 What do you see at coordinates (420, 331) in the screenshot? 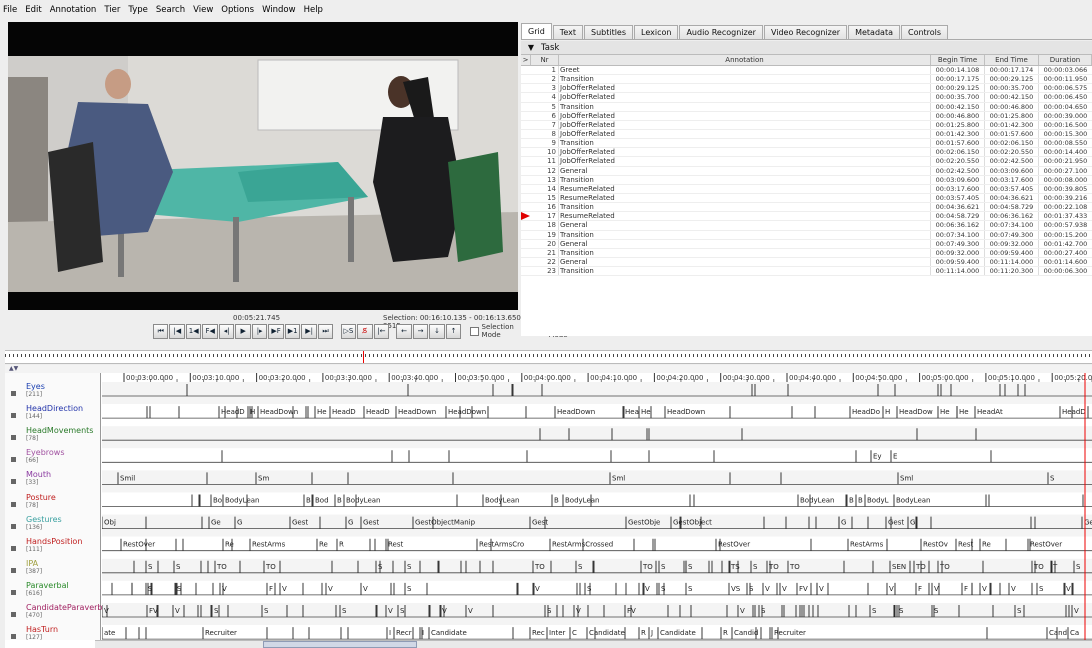
I see `next-annotation-button: →` at bounding box center [420, 331].